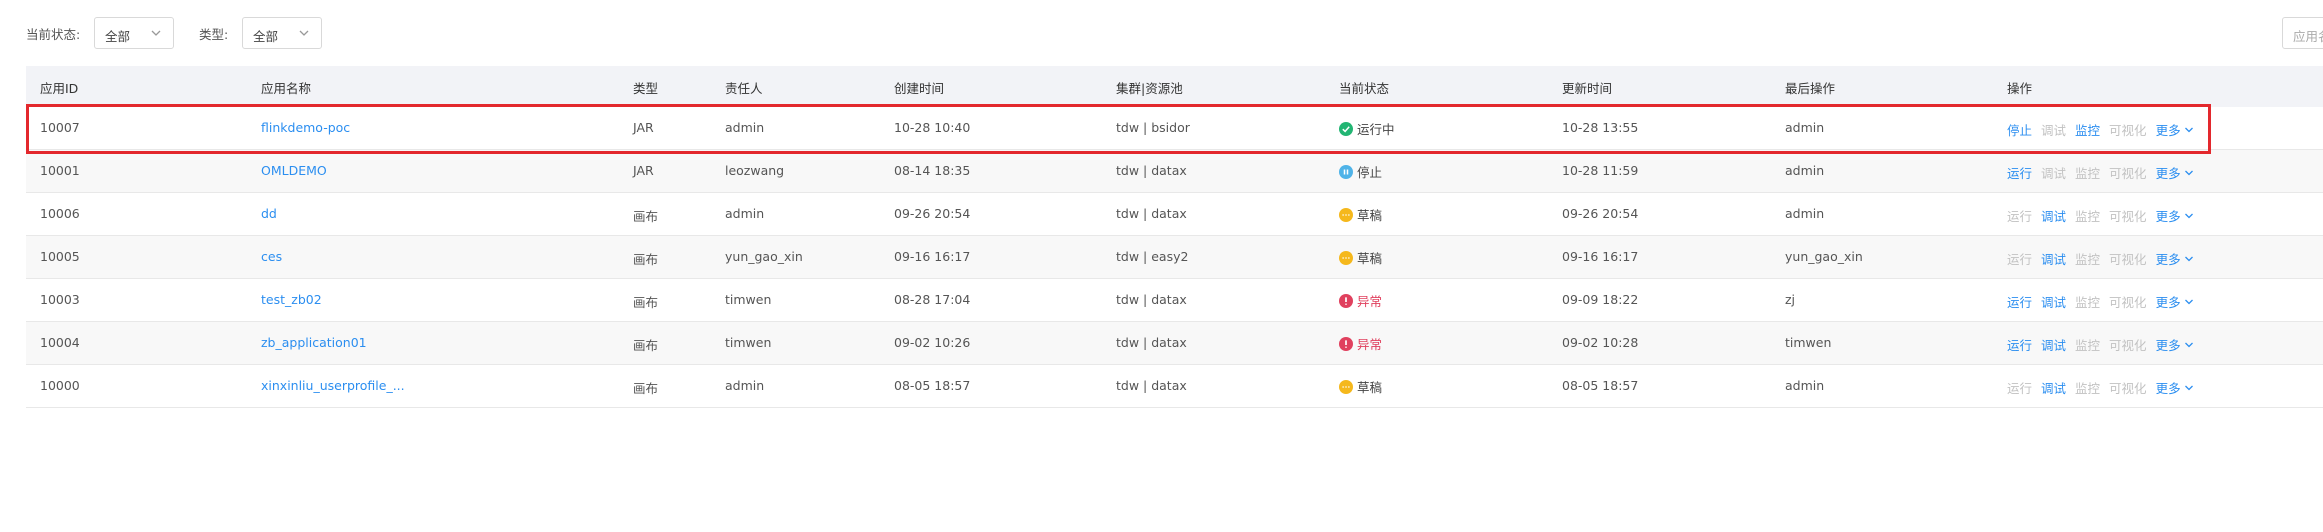  I want to click on type-filter-label: 类型:, so click(214, 34).